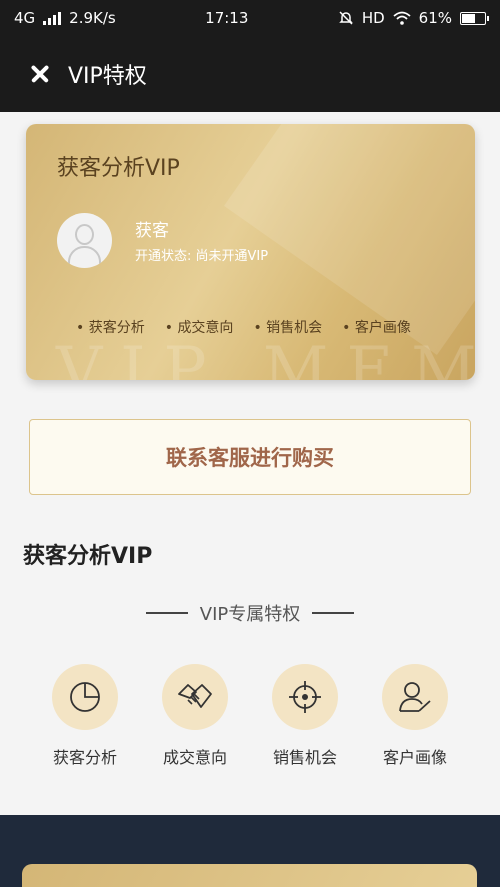 Image resolution: width=500 pixels, height=887 pixels. What do you see at coordinates (195, 696) in the screenshot?
I see `handshake-icon` at bounding box center [195, 696].